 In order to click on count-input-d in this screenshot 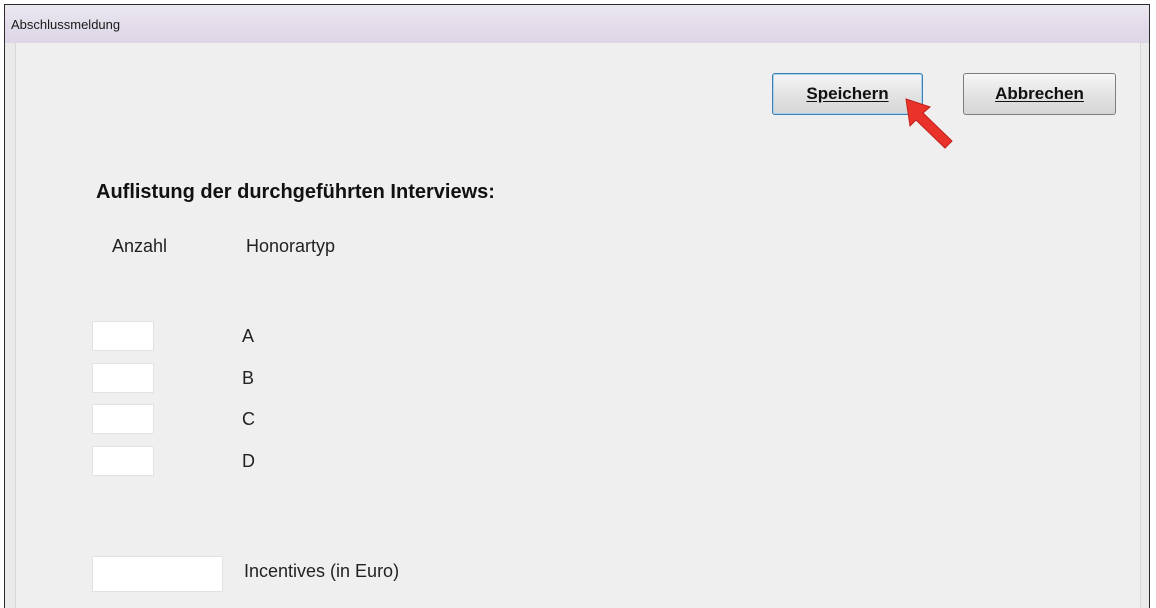, I will do `click(123, 461)`.